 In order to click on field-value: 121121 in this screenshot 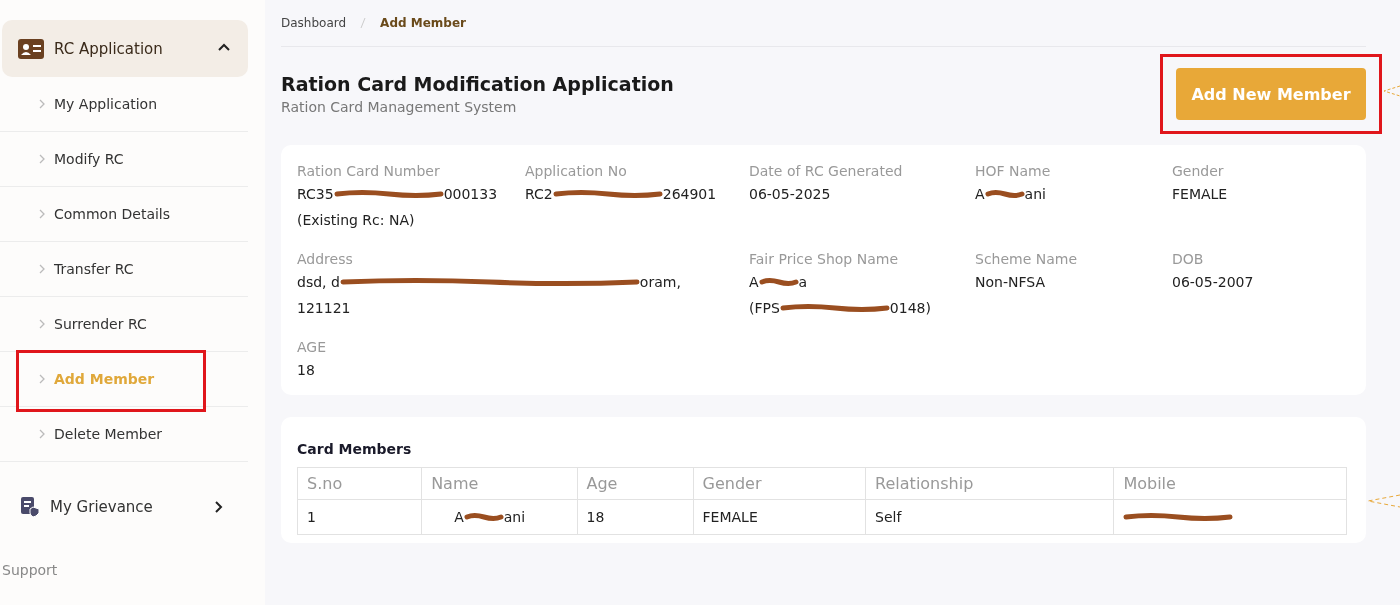, I will do `click(324, 308)`.